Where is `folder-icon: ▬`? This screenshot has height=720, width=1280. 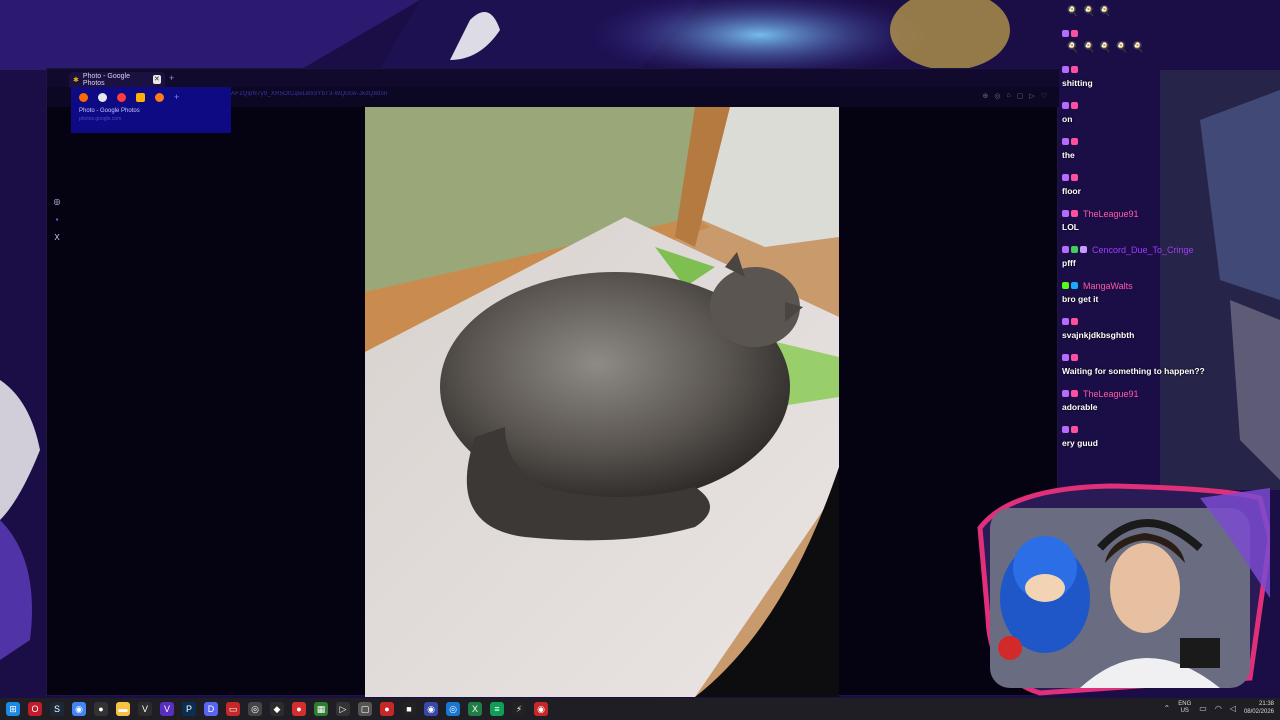
folder-icon: ▬ is located at coordinates (123, 709).